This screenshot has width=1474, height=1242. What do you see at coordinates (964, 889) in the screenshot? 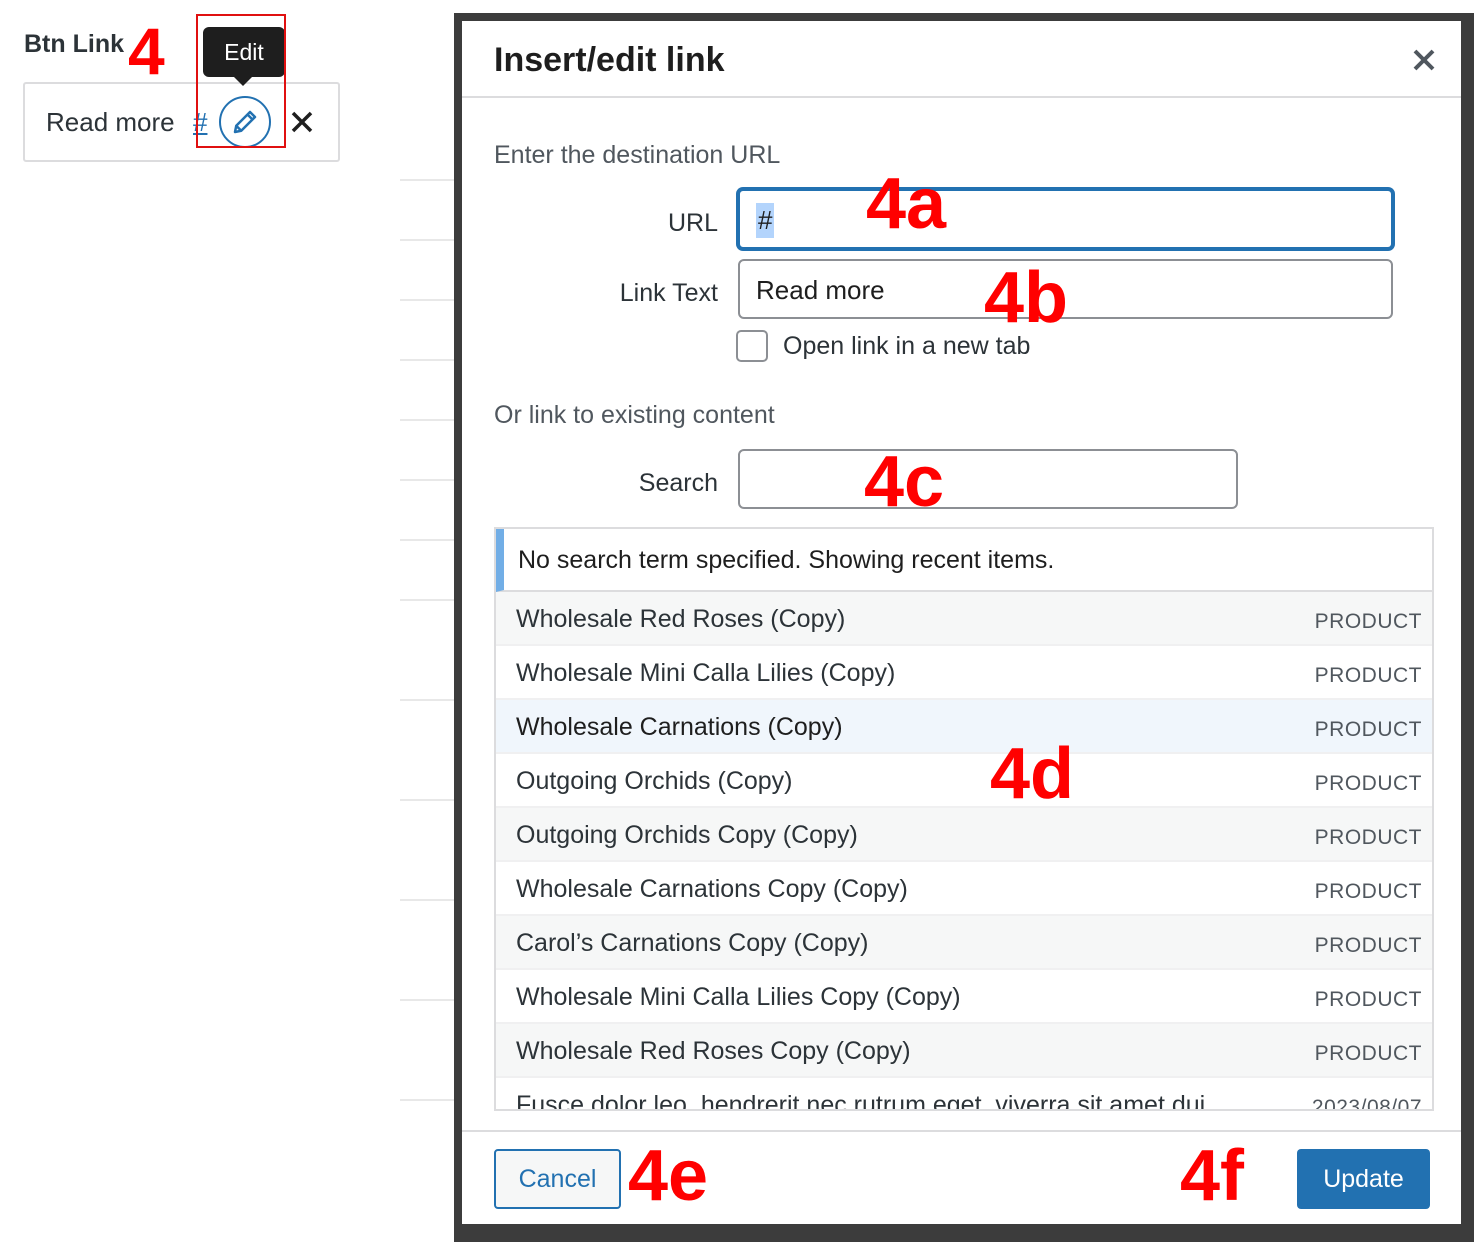
I see `result-row: Wholesale Carnations Copy (Copy) PRODUCT` at bounding box center [964, 889].